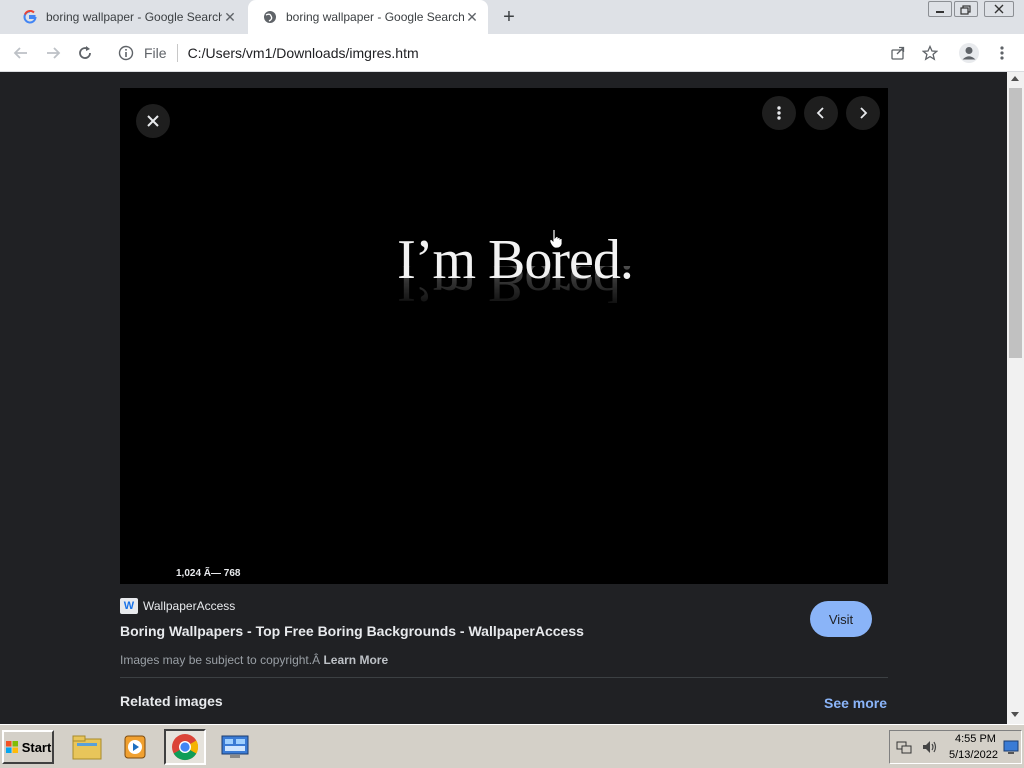  Describe the element at coordinates (930, 747) in the screenshot. I see `volume-icon` at that location.